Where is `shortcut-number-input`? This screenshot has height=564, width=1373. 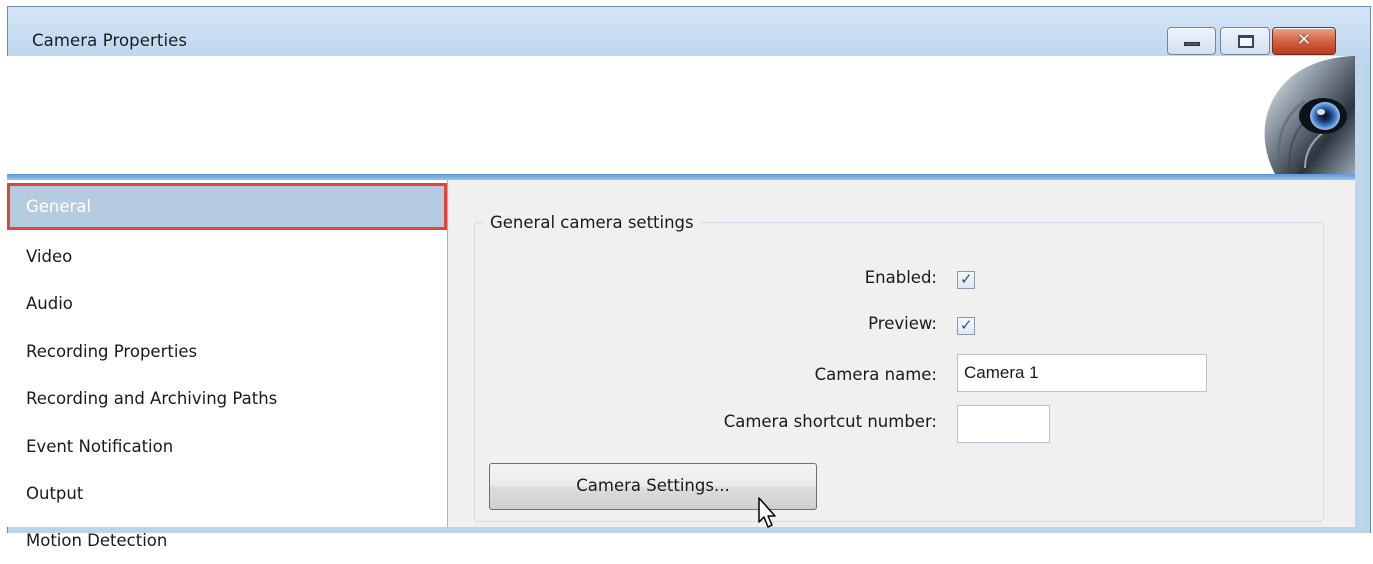 shortcut-number-input is located at coordinates (1003, 424).